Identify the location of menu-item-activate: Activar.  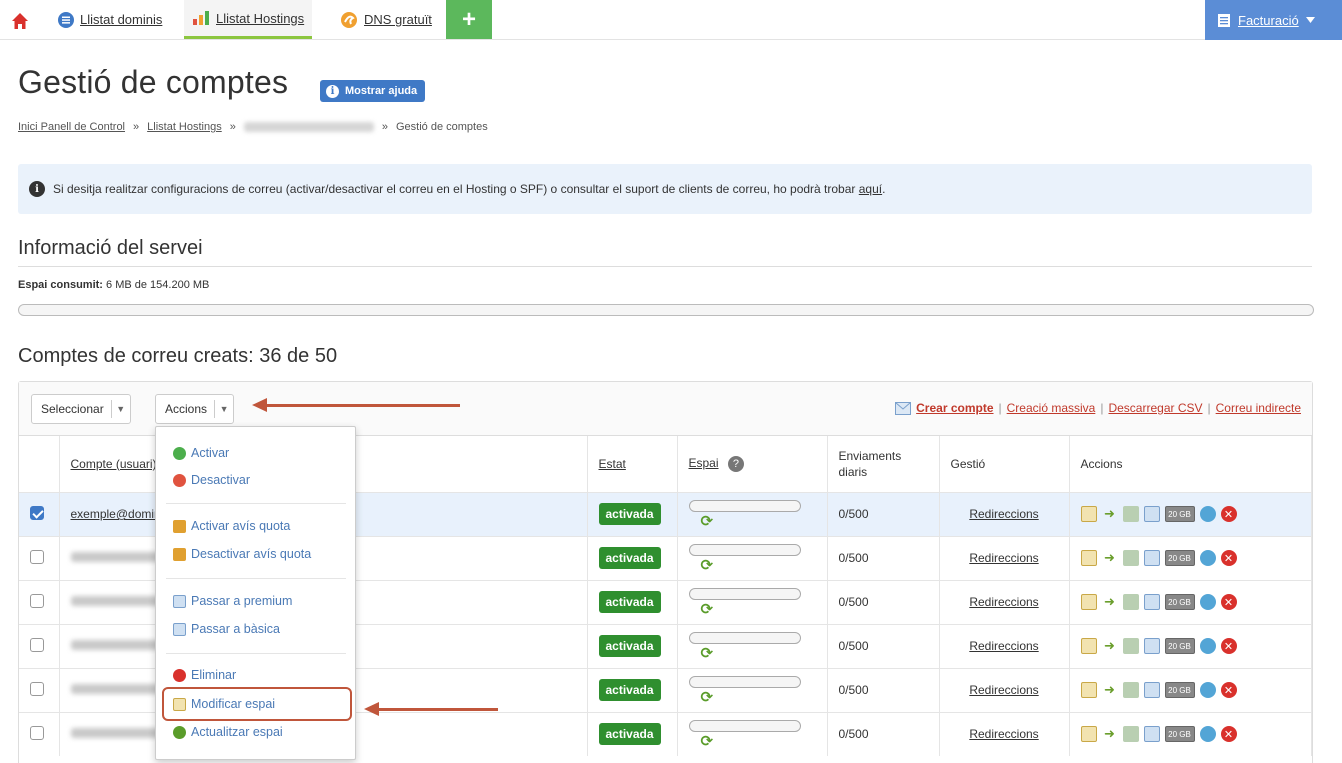
(201, 453).